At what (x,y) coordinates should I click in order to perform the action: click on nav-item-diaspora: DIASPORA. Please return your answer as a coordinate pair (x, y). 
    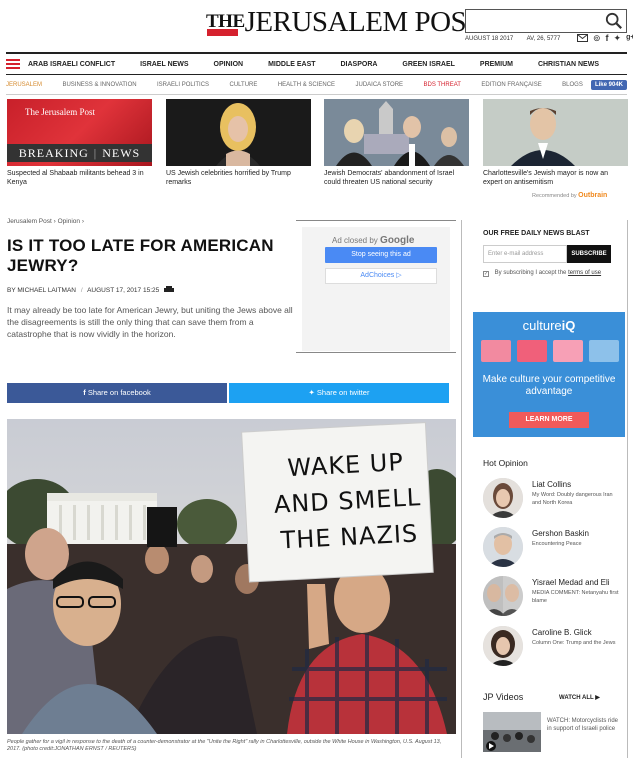
    Looking at the image, I should click on (359, 64).